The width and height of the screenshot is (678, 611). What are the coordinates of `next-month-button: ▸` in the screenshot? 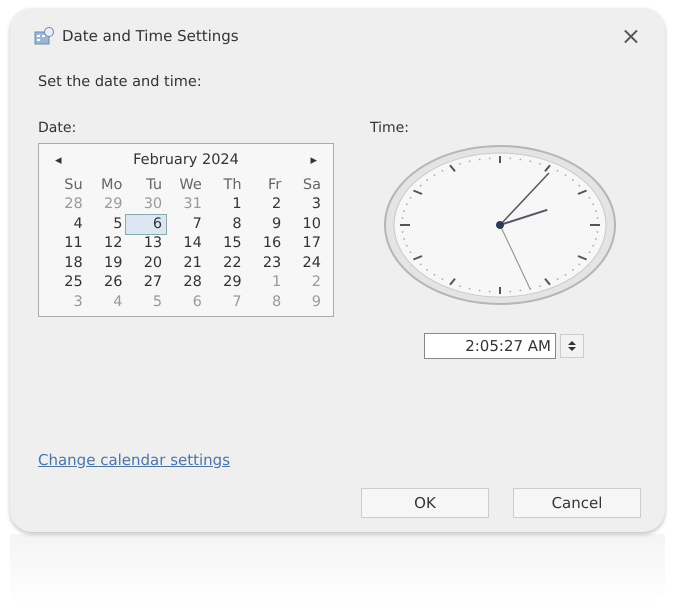 It's located at (313, 160).